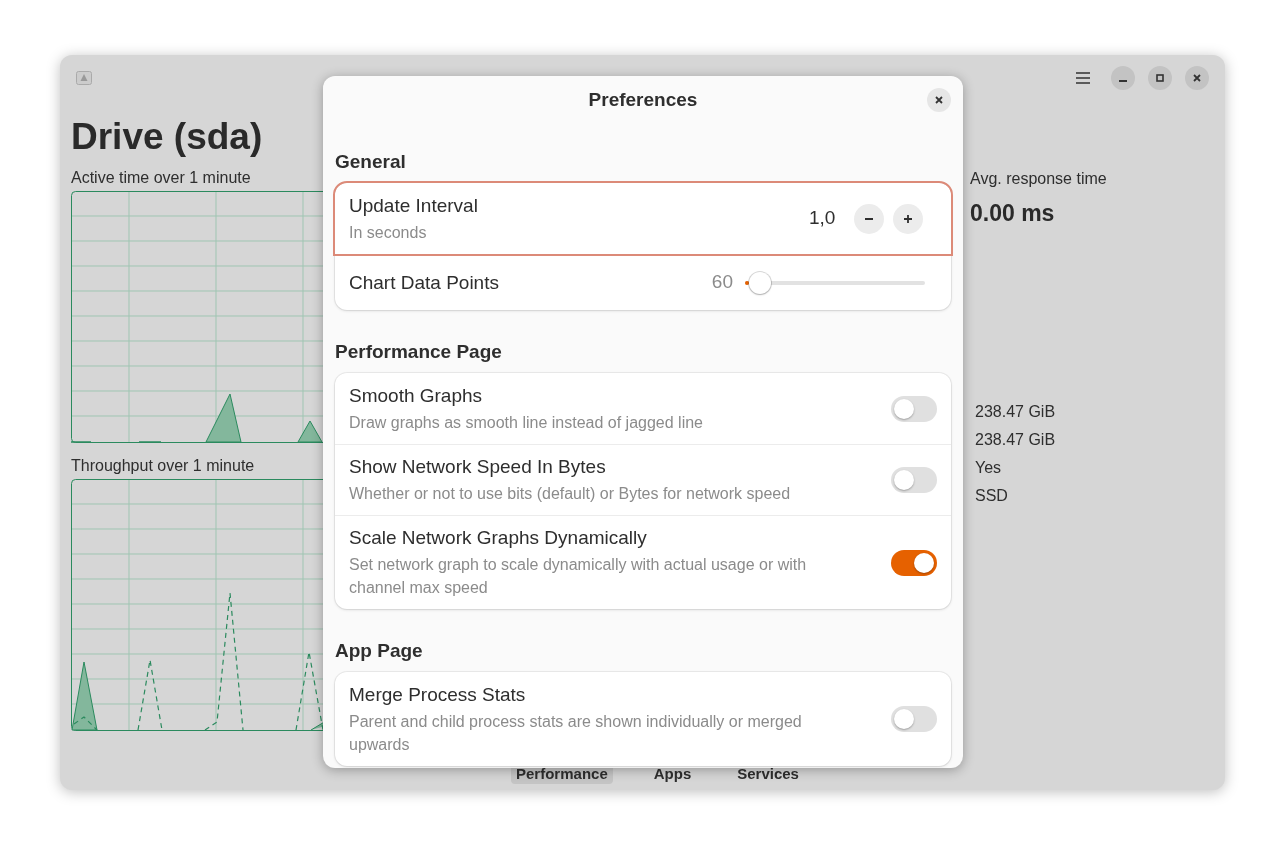 The height and width of the screenshot is (856, 1285). I want to click on drive-warning-icon, so click(84, 78).